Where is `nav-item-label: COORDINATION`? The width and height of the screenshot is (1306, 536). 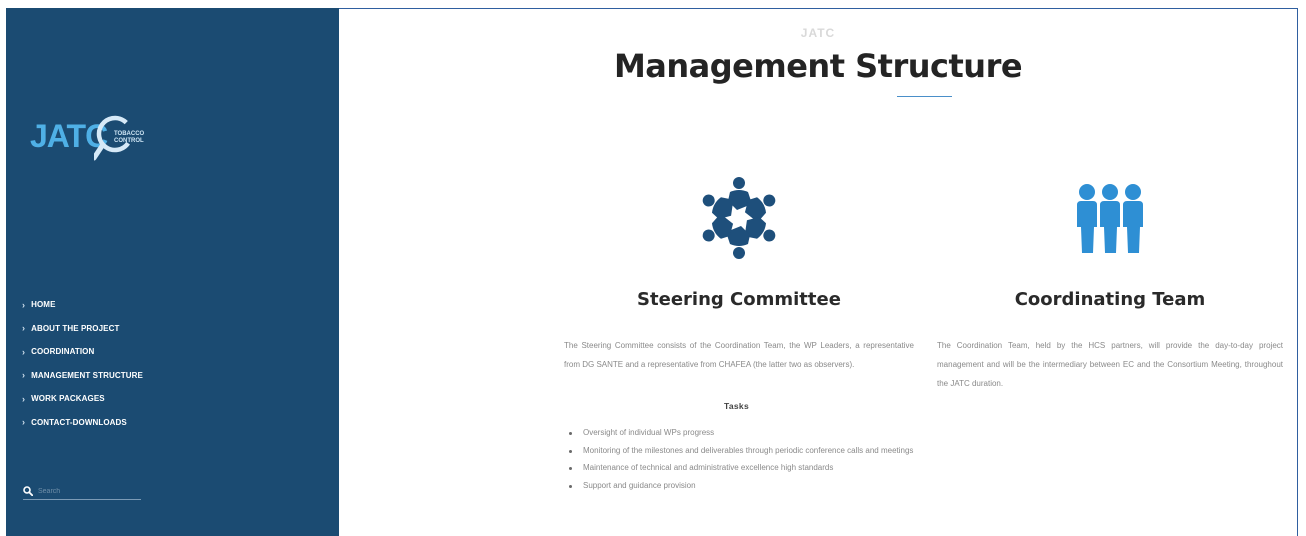 nav-item-label: COORDINATION is located at coordinates (63, 352).